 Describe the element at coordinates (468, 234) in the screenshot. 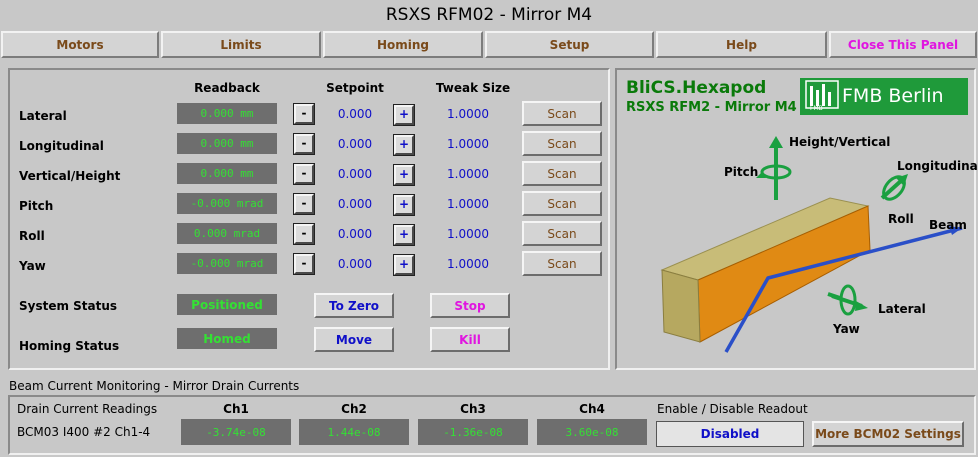

I see `tweak-size-roll: 1.0000` at that location.